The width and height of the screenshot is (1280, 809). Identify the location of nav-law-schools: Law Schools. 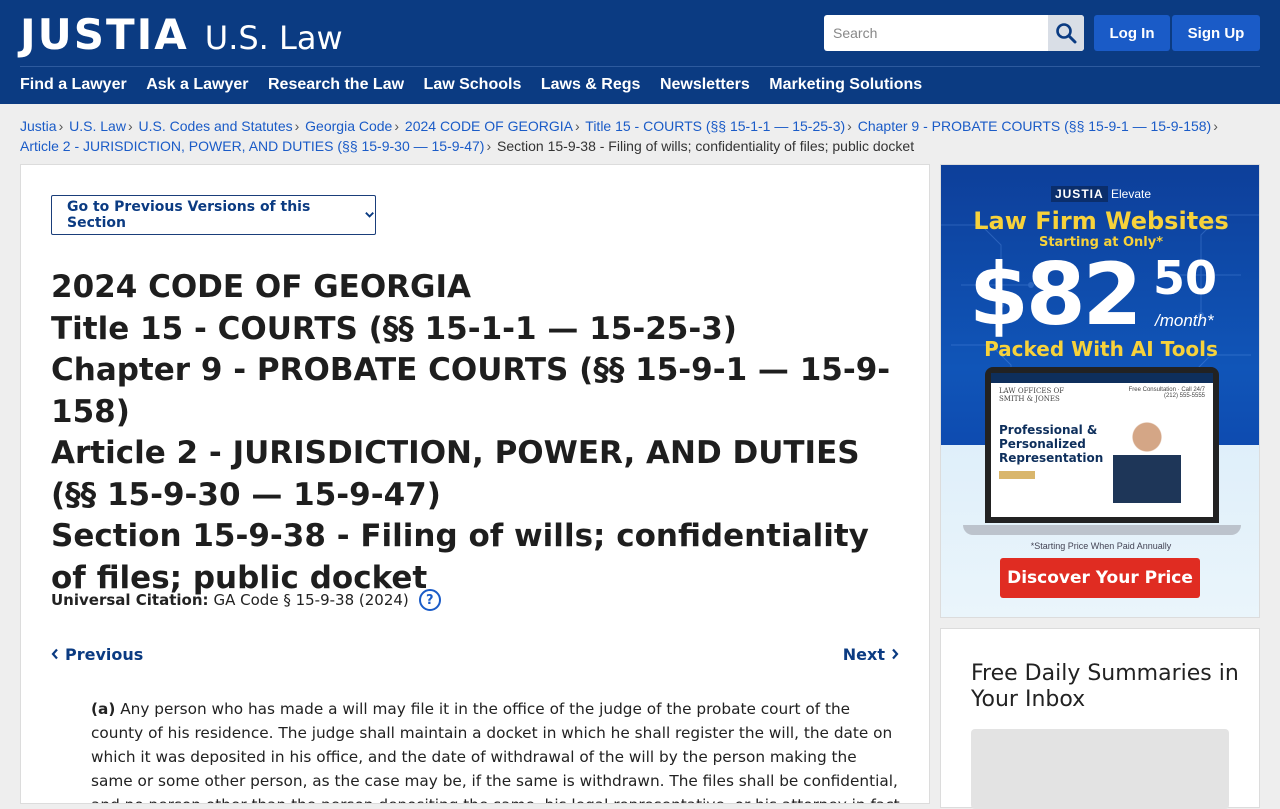
(473, 85).